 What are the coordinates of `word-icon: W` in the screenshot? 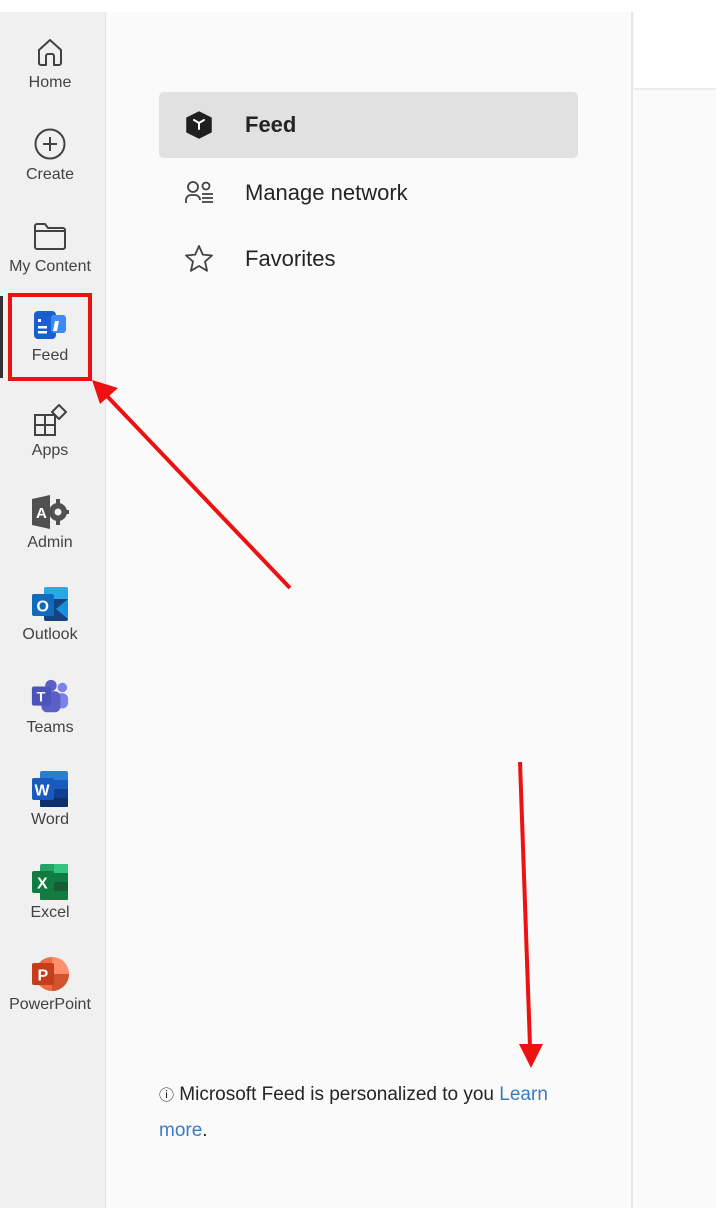 It's located at (50, 789).